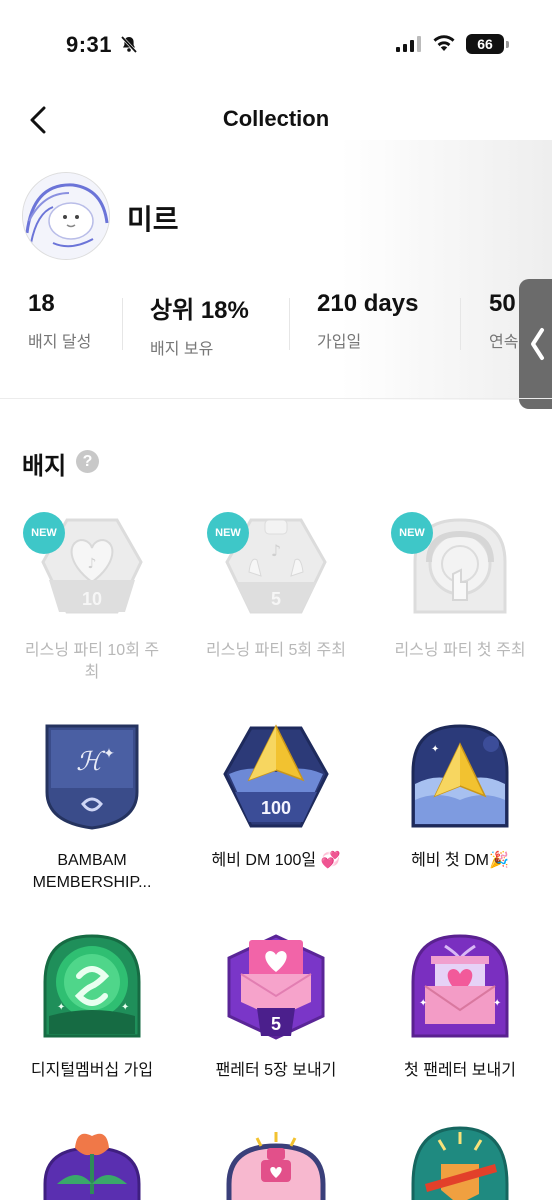 This screenshot has width=552, height=1200. I want to click on badge-art: NEW ♪ 5, so click(269, 567).